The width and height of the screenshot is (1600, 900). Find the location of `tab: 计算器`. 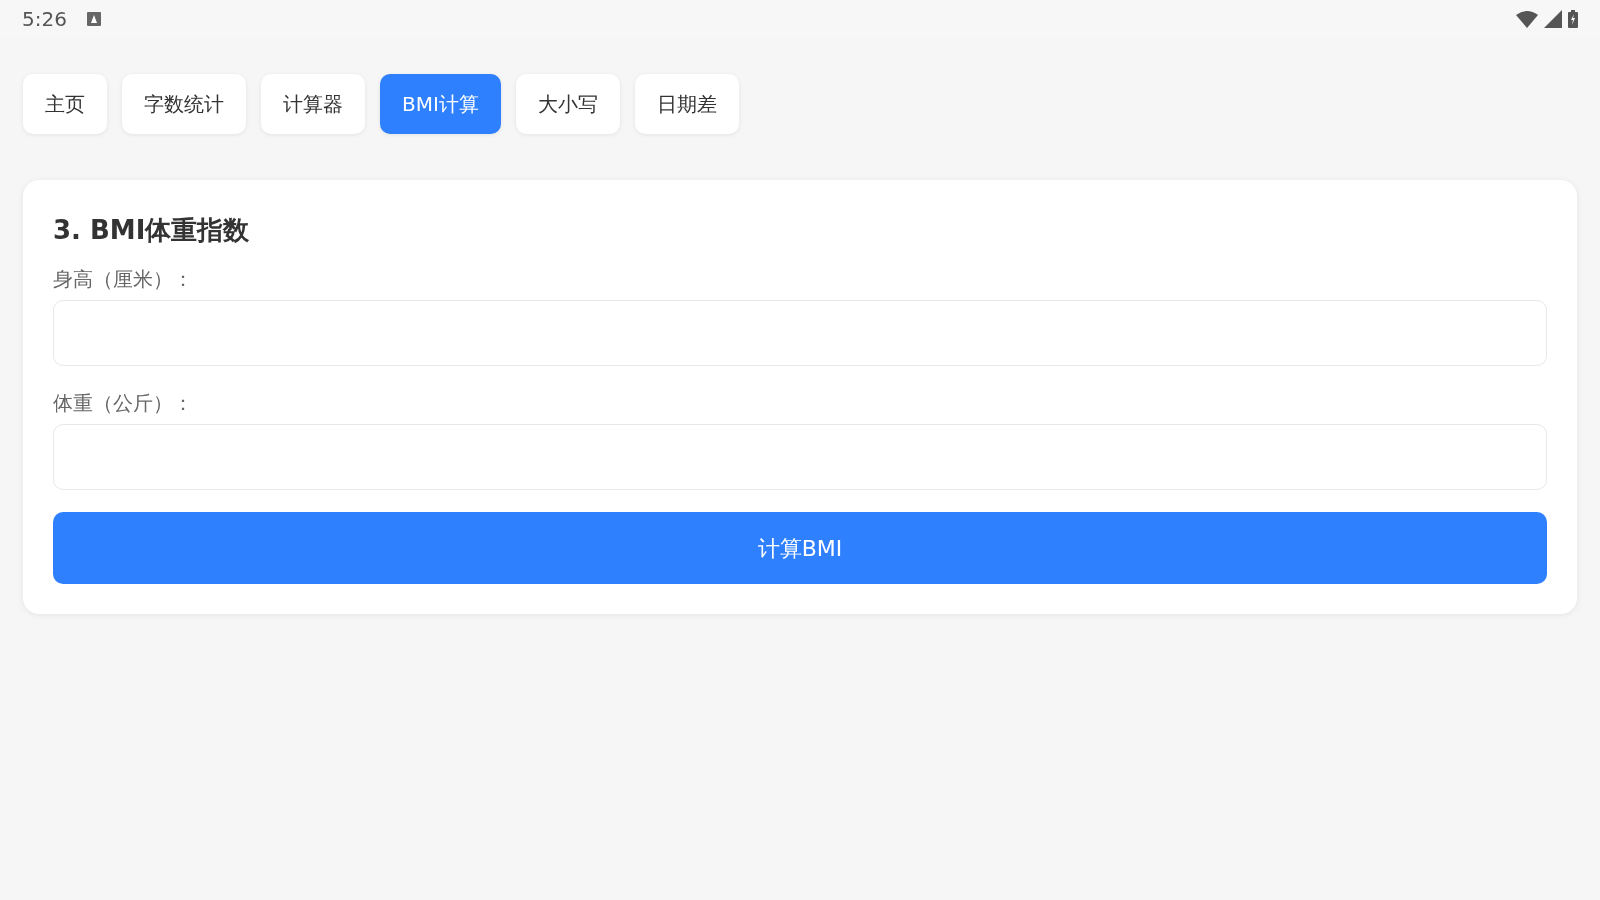

tab: 计算器 is located at coordinates (313, 104).